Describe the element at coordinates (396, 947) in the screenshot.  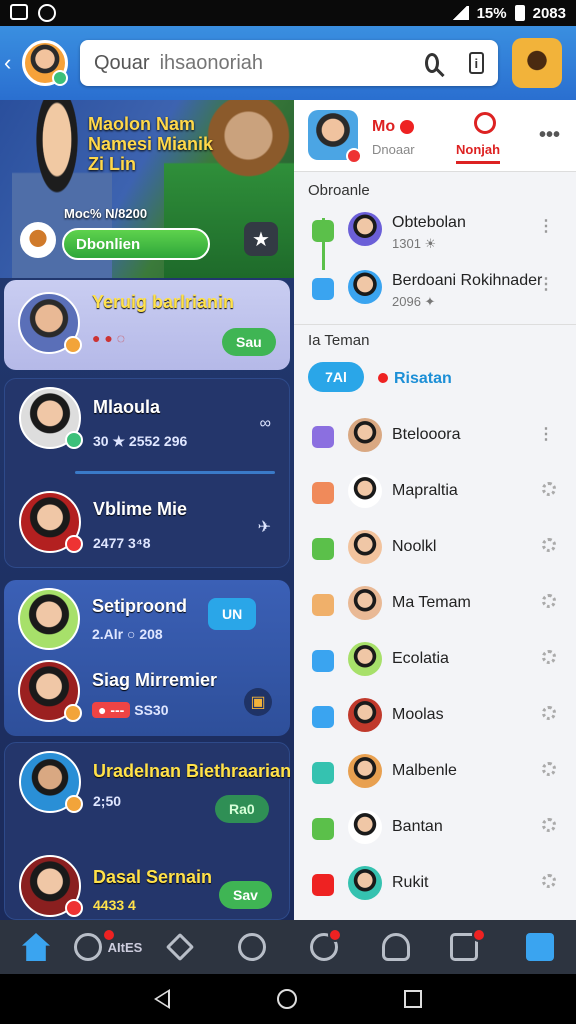
I see `nav-profile` at that location.